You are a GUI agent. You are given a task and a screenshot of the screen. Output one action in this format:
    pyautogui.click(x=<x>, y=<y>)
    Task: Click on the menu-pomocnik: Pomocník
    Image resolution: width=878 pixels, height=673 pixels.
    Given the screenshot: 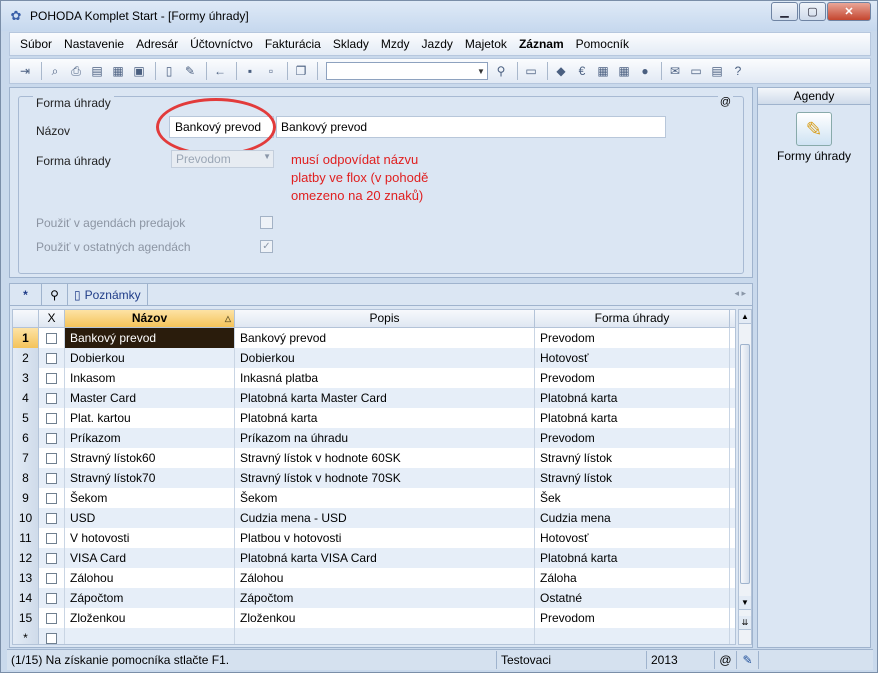 What is the action you would take?
    pyautogui.click(x=602, y=44)
    